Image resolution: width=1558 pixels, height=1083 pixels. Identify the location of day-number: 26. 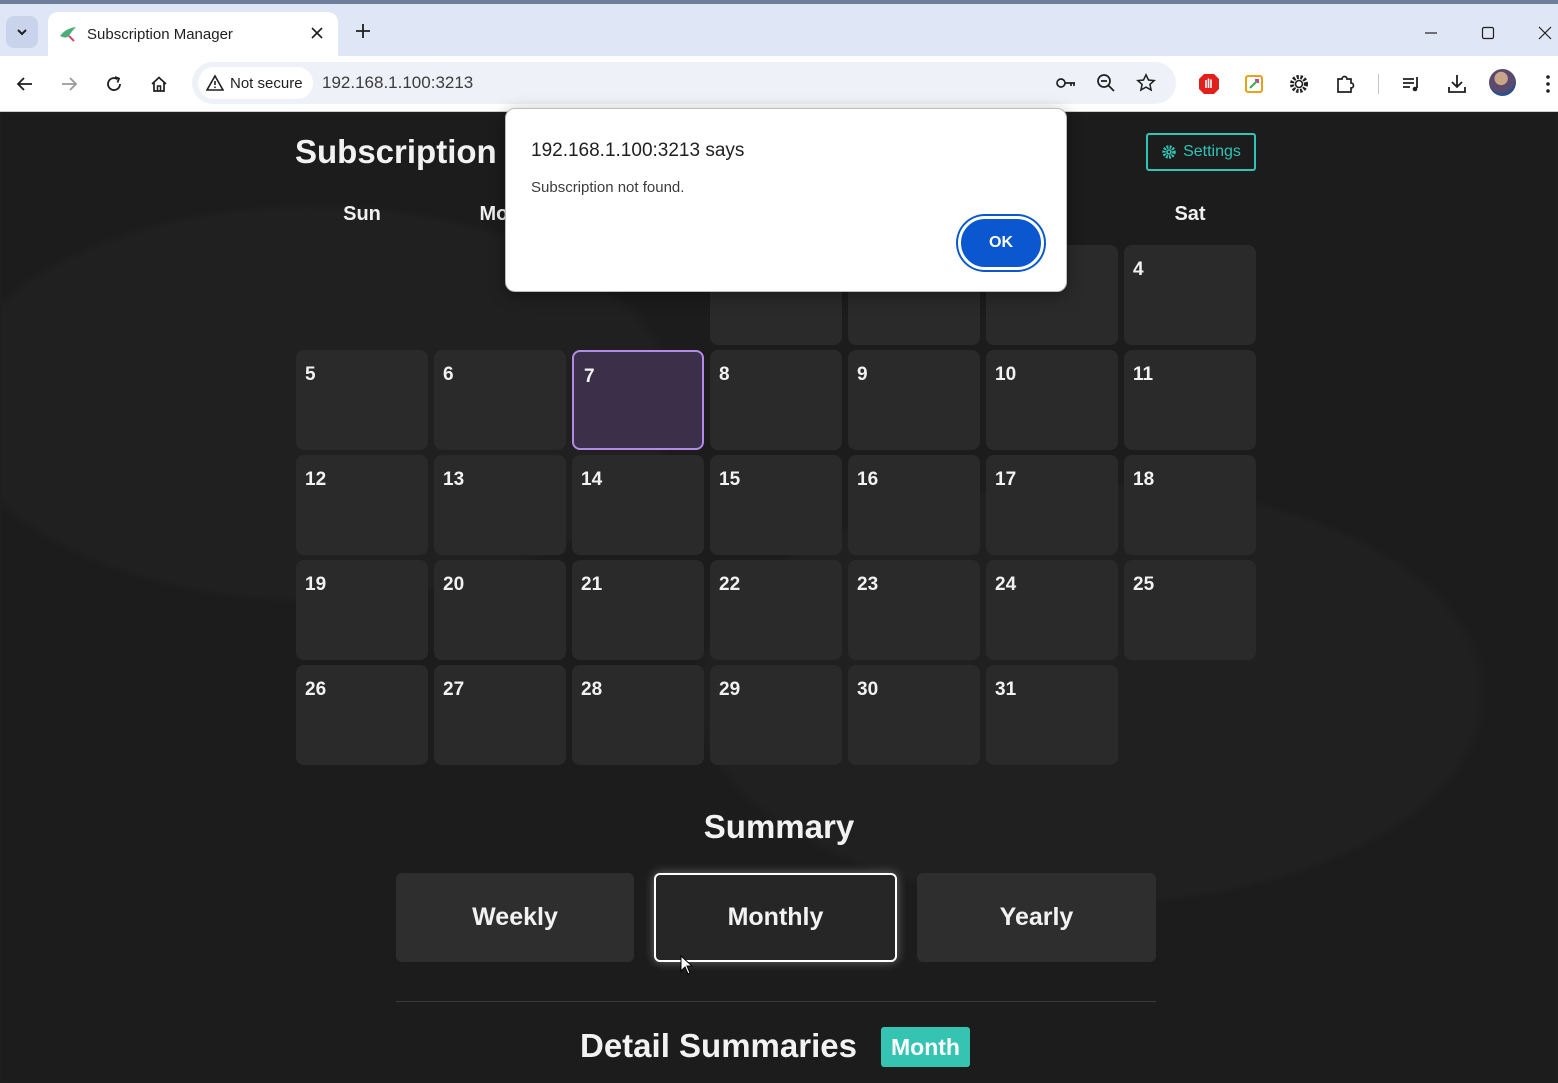
(316, 689).